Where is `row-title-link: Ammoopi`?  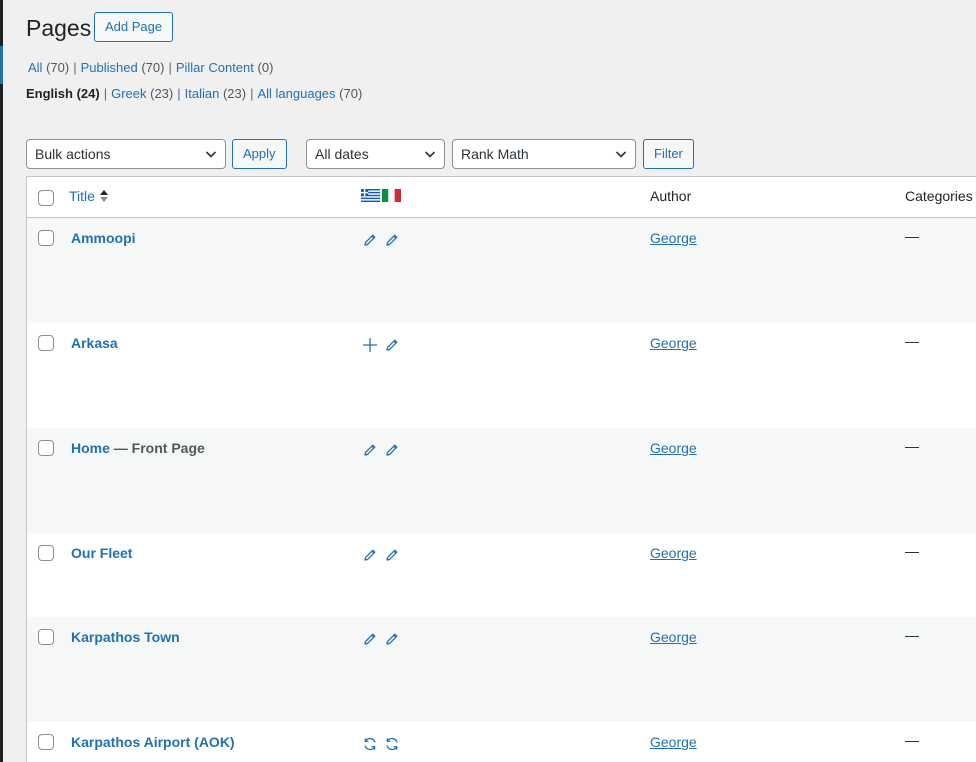 row-title-link: Ammoopi is located at coordinates (103, 238).